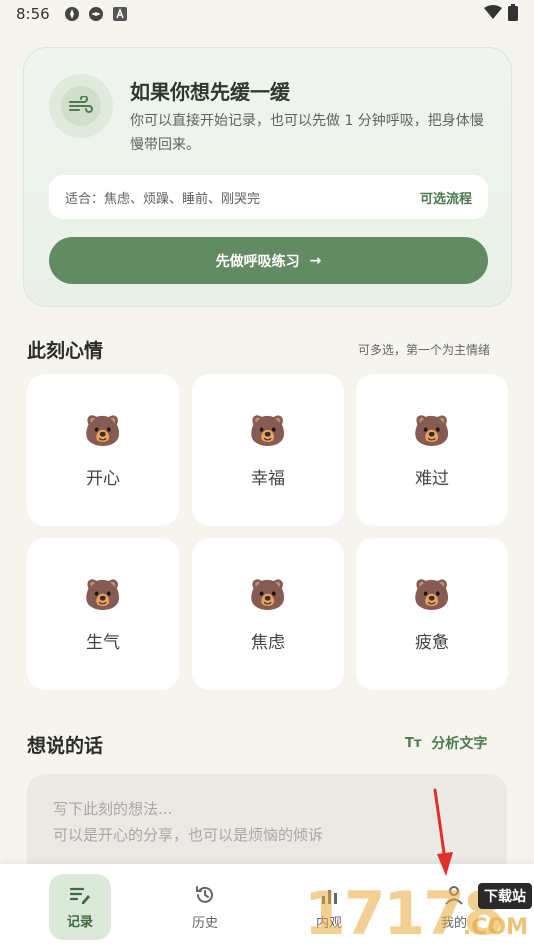 The image size is (534, 950). I want to click on mood-label: 疲惫, so click(432, 642).